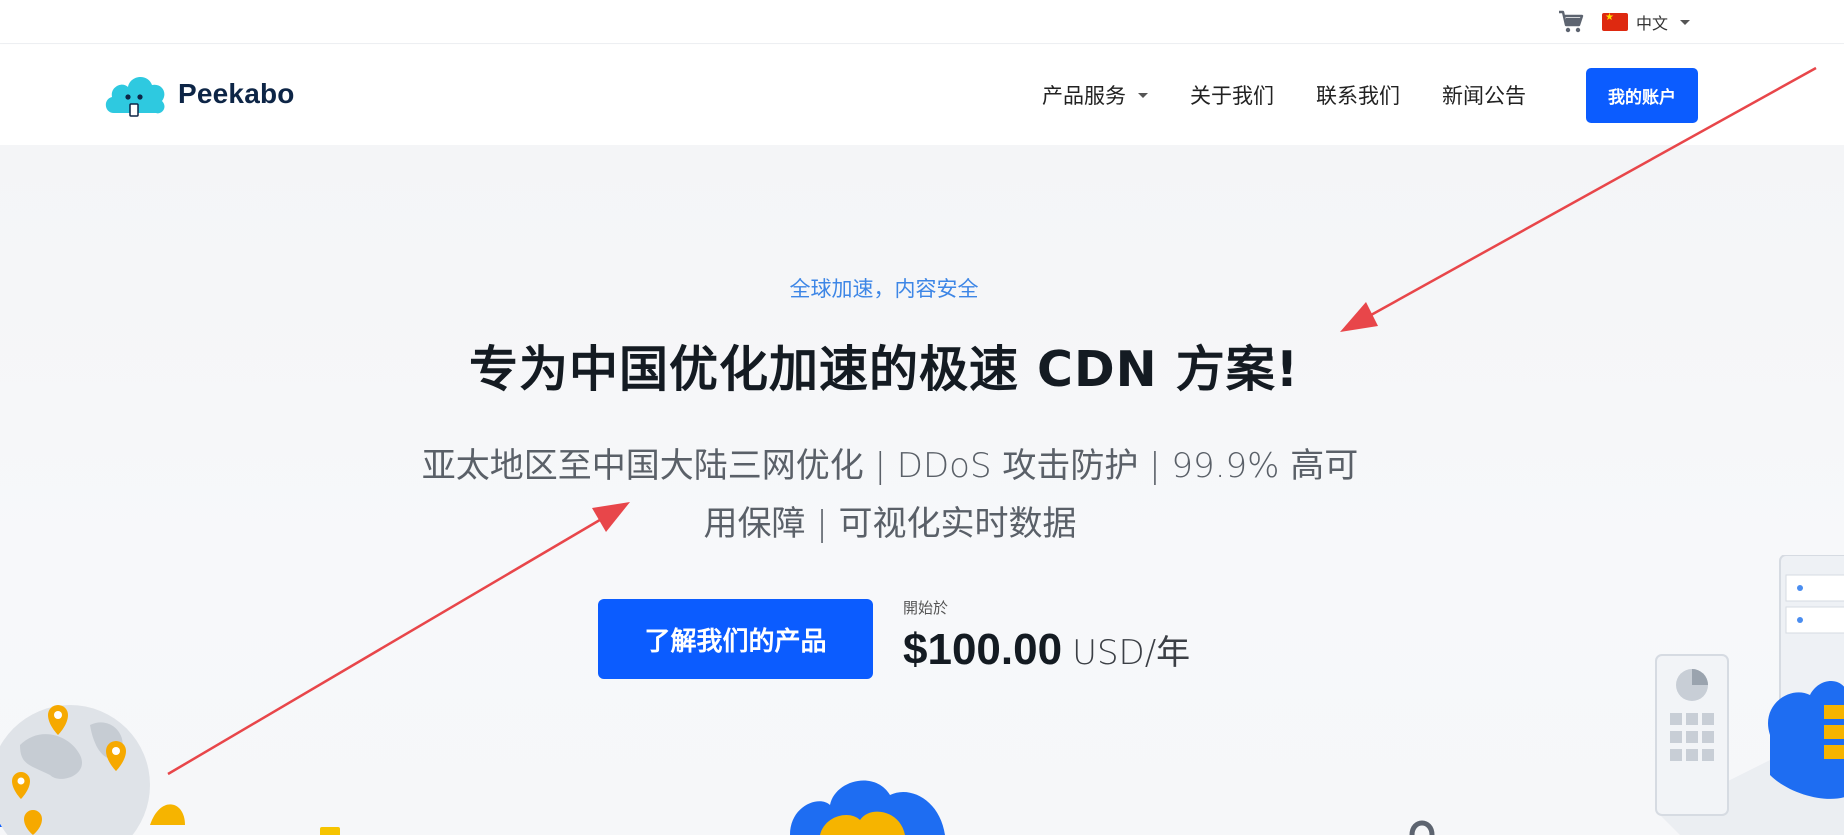  I want to click on china-flag-icon, so click(1615, 21).